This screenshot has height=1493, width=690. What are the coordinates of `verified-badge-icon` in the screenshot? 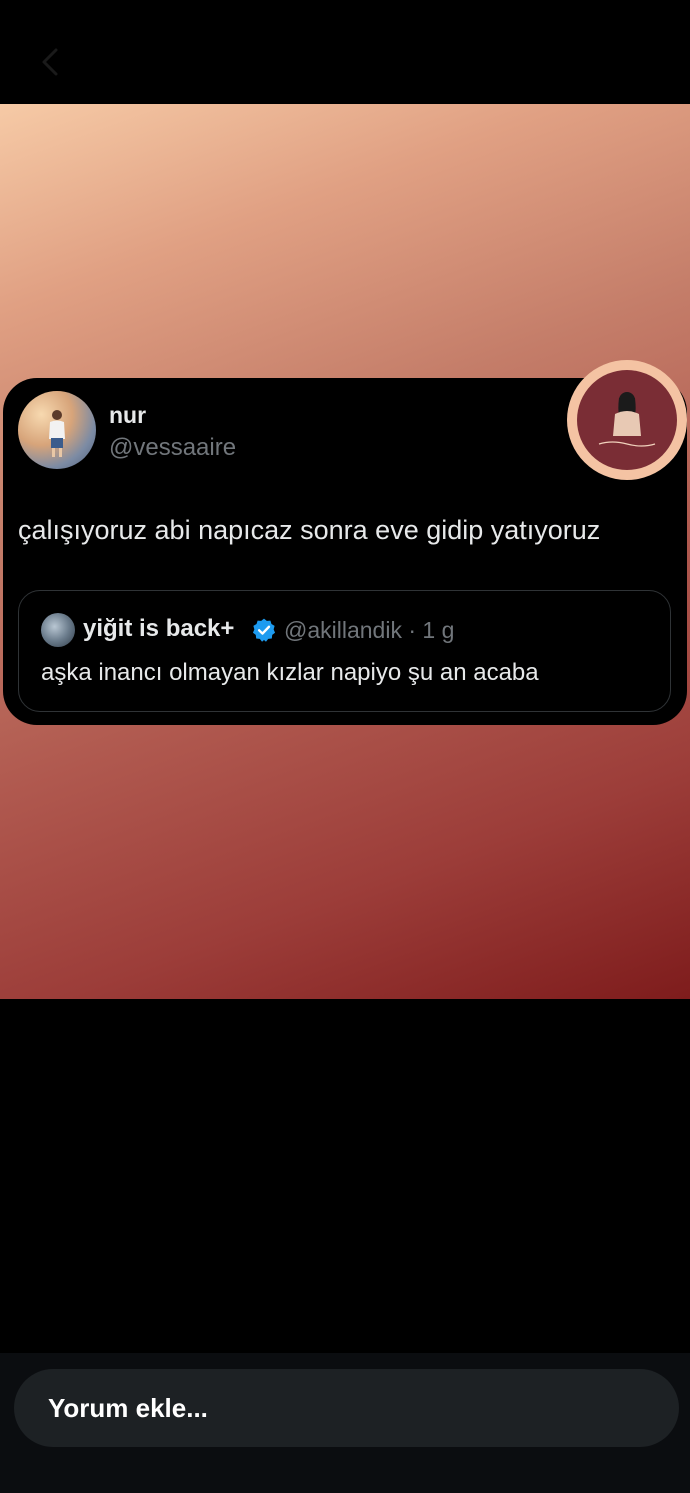 It's located at (264, 630).